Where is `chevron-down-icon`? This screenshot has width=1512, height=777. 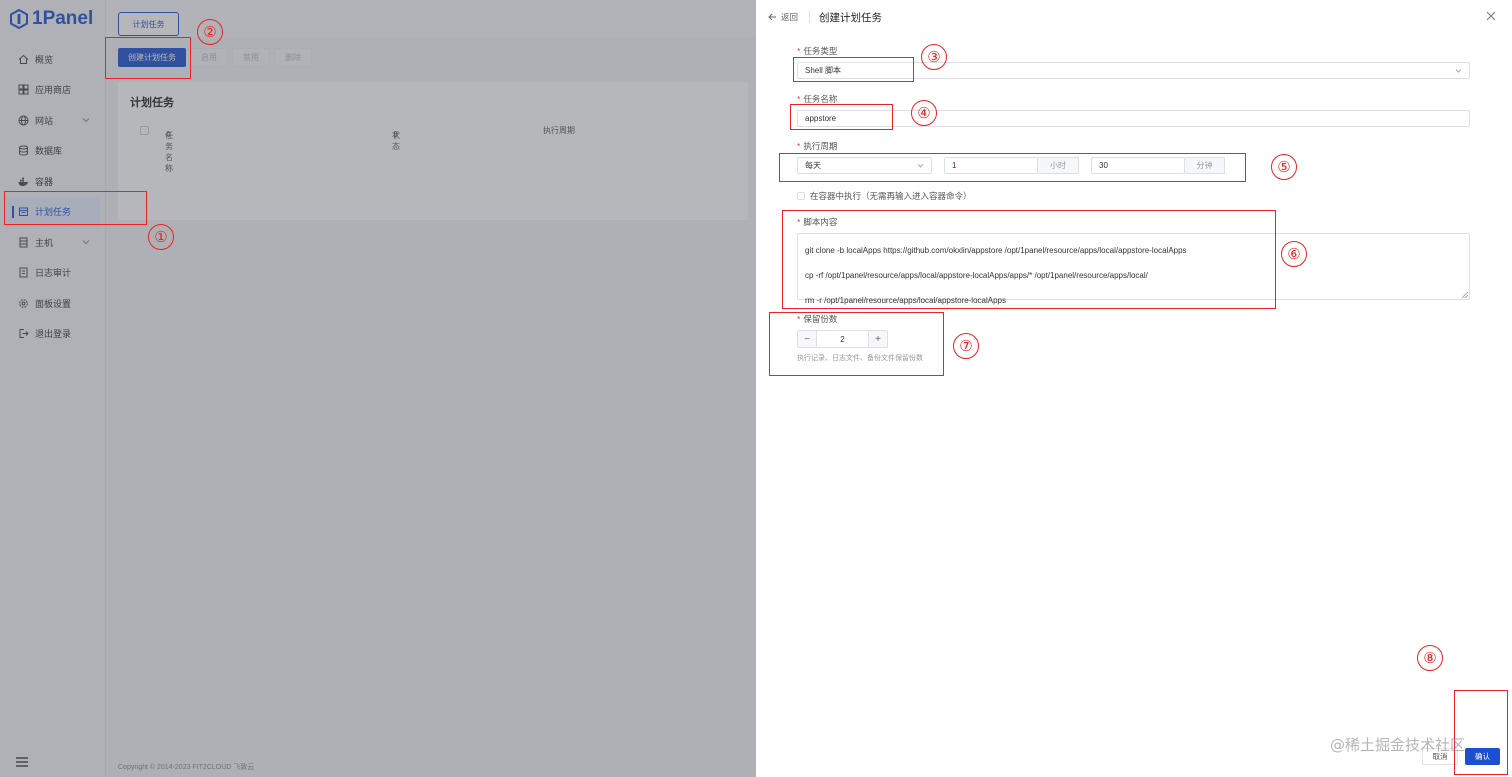
chevron-down-icon is located at coordinates (1458, 71).